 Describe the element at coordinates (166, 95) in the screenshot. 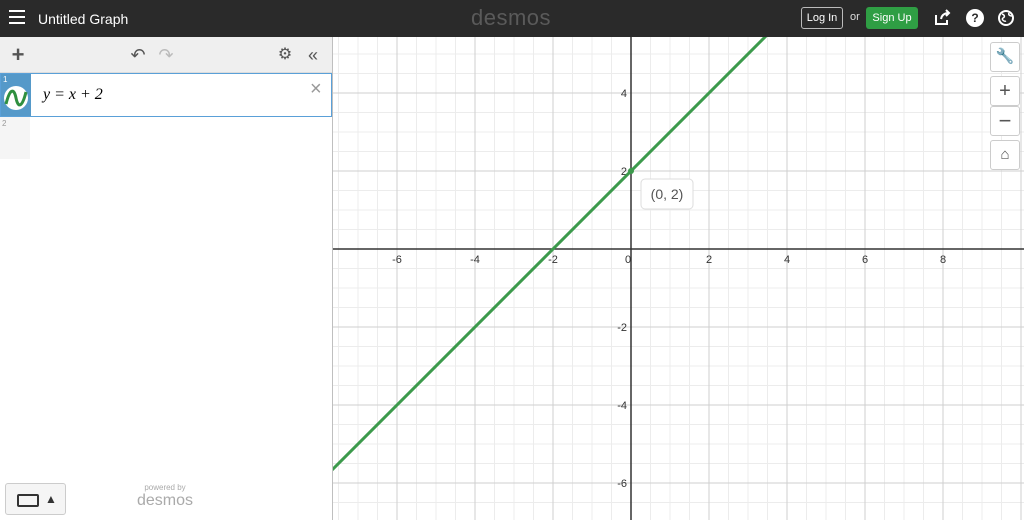

I see `expression-row: 1 y = x + 2 ×` at that location.